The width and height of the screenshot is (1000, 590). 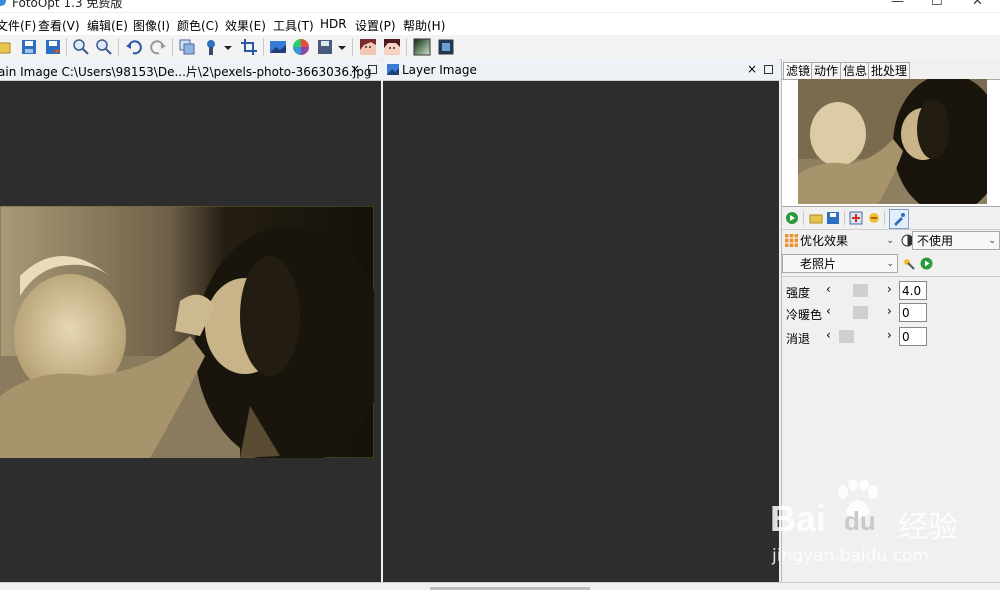 I want to click on category-select: 优化效果 ⌄, so click(x=840, y=240).